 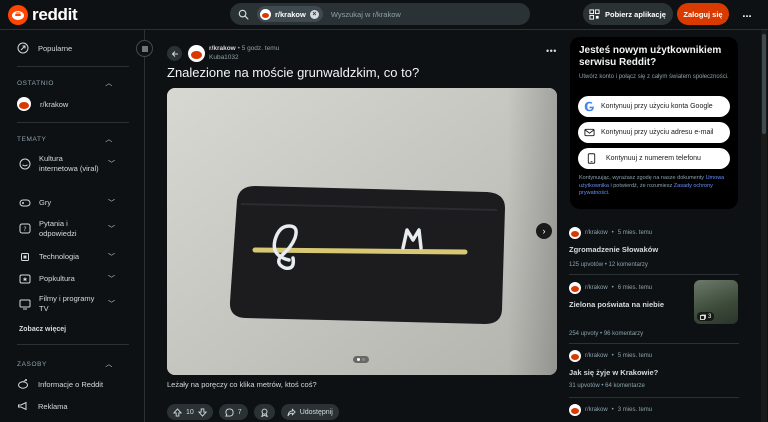 I want to click on search-bar: r/krakow ×, so click(x=380, y=14).